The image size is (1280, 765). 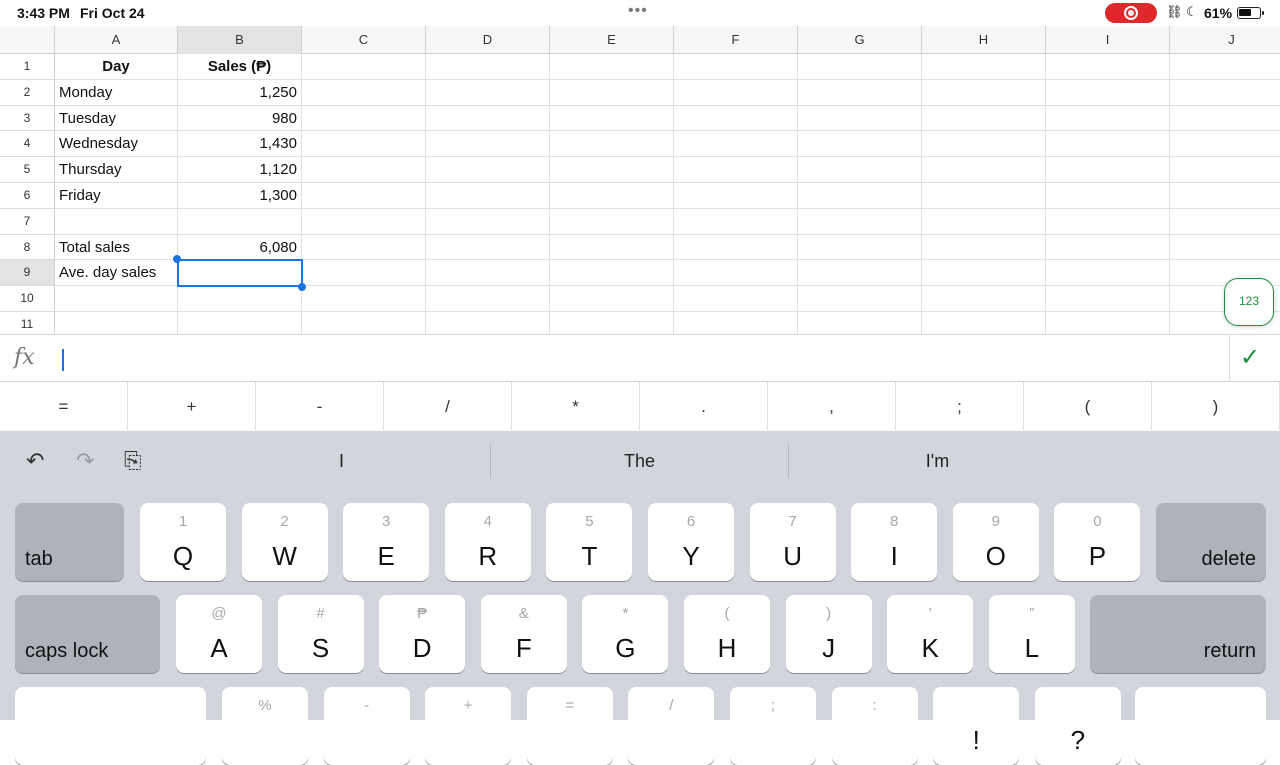 What do you see at coordinates (488, 40) in the screenshot?
I see `column-header-d: D` at bounding box center [488, 40].